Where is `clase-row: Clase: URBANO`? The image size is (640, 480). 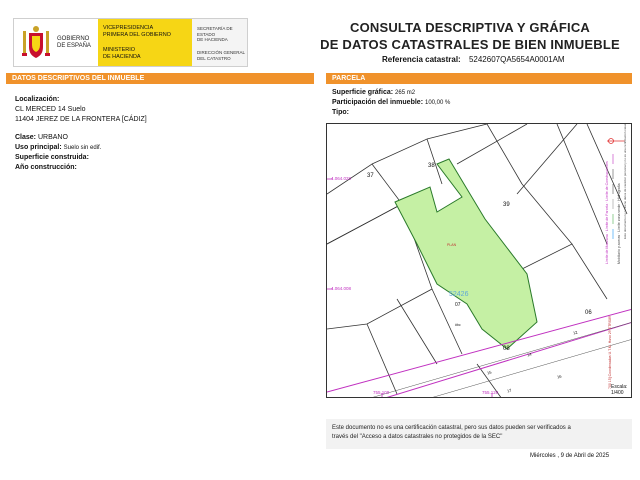 clase-row: Clase: URBANO is located at coordinates (41, 138).